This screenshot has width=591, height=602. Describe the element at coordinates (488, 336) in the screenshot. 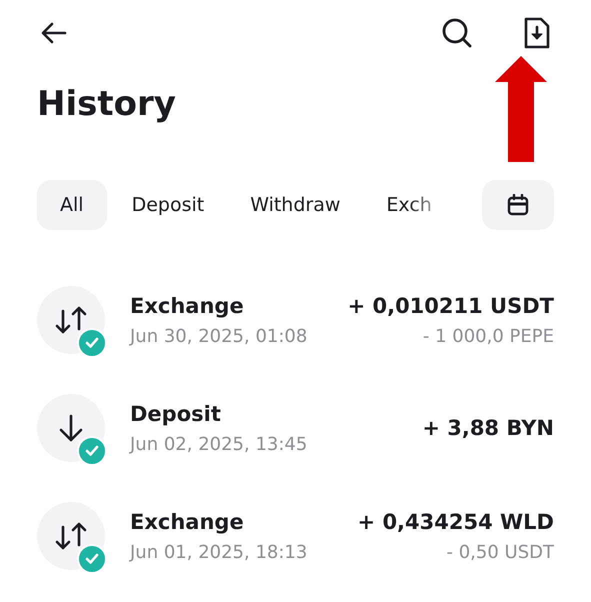

I see `transaction-debit: - 1 000,0 PEPE` at that location.